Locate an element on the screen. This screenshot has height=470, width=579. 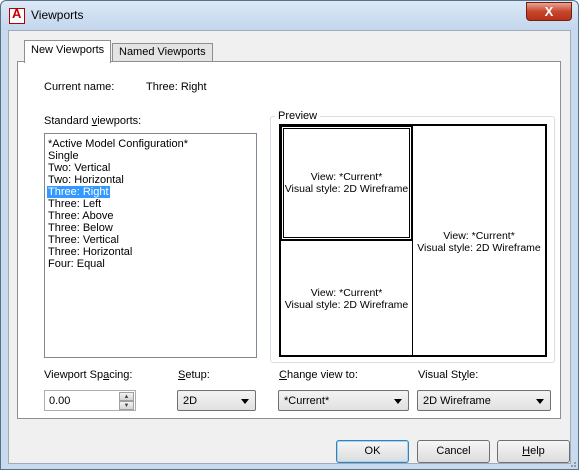
list-item: Single is located at coordinates (63, 156).